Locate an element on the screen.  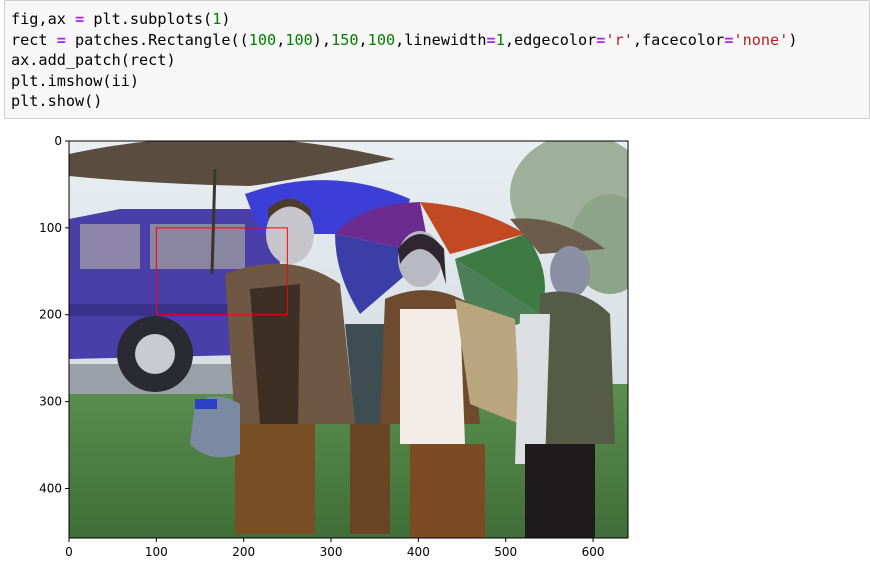
y-tick-label: 100 is located at coordinates (50, 228).